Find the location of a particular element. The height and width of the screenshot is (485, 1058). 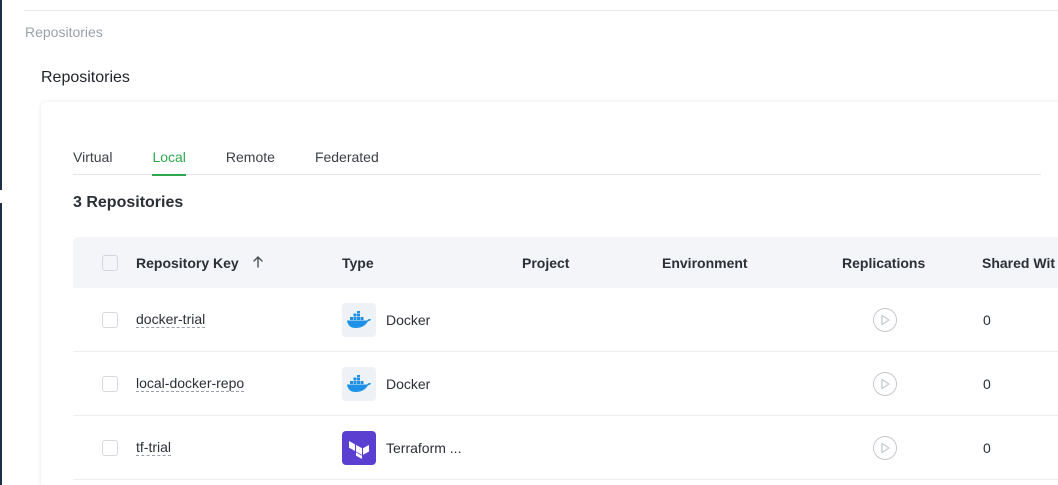

column-header-repository-key: Repository Key is located at coordinates (199, 262).